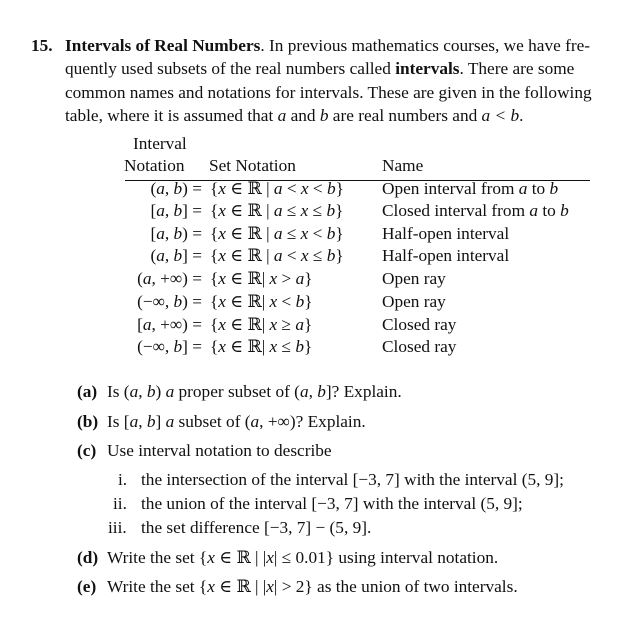 This screenshot has height=634, width=638. What do you see at coordinates (169, 301) in the screenshot?
I see `interval-notation: (−∞, b) =` at bounding box center [169, 301].